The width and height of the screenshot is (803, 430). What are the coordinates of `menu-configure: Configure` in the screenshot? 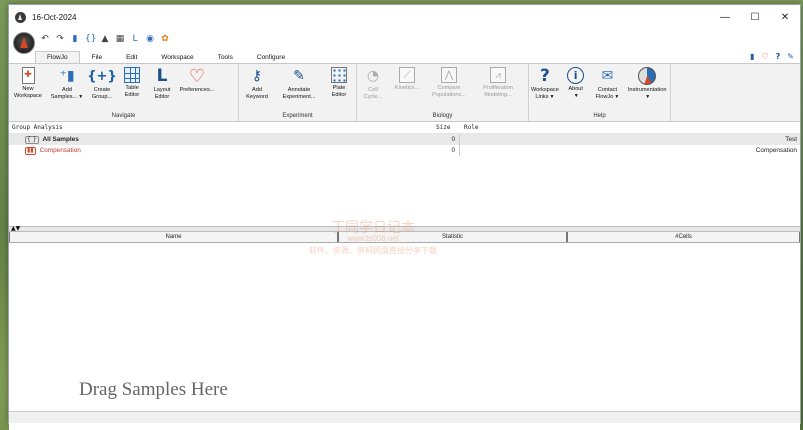 It's located at (271, 57).